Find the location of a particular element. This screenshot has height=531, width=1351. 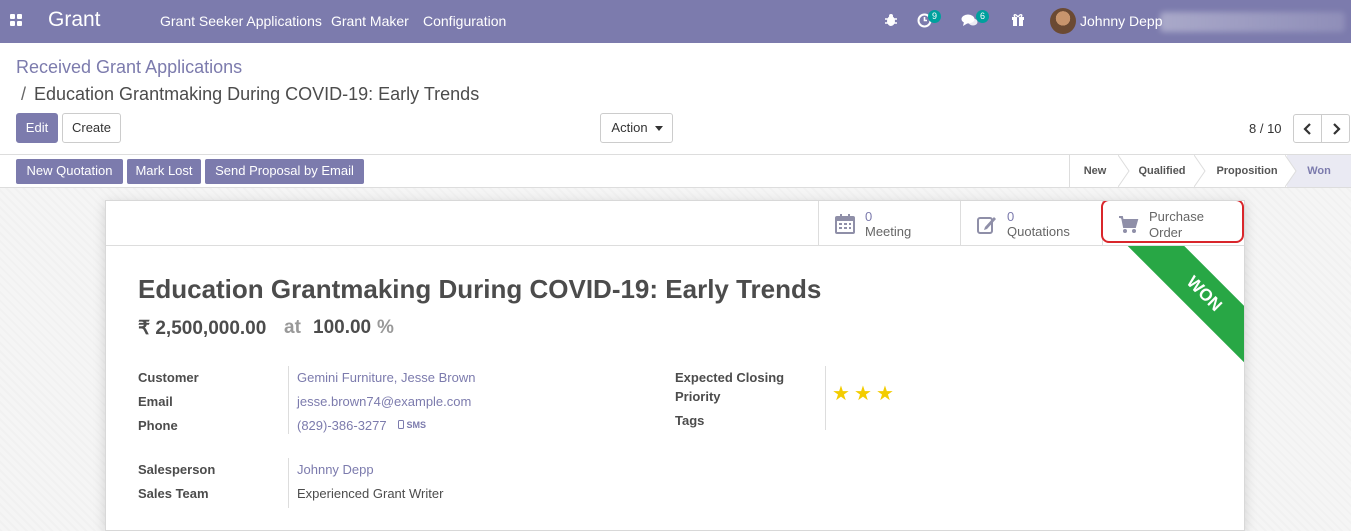

meeting-count: 0 is located at coordinates (869, 216).